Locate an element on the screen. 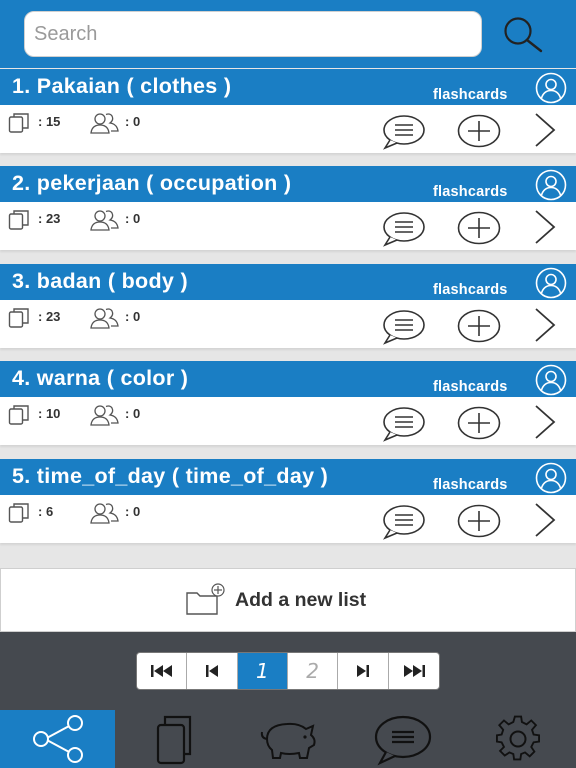 This screenshot has width=576, height=768. list-card: 4. warna ( color ) flashcards : 10 : 0 is located at coordinates (288, 403).